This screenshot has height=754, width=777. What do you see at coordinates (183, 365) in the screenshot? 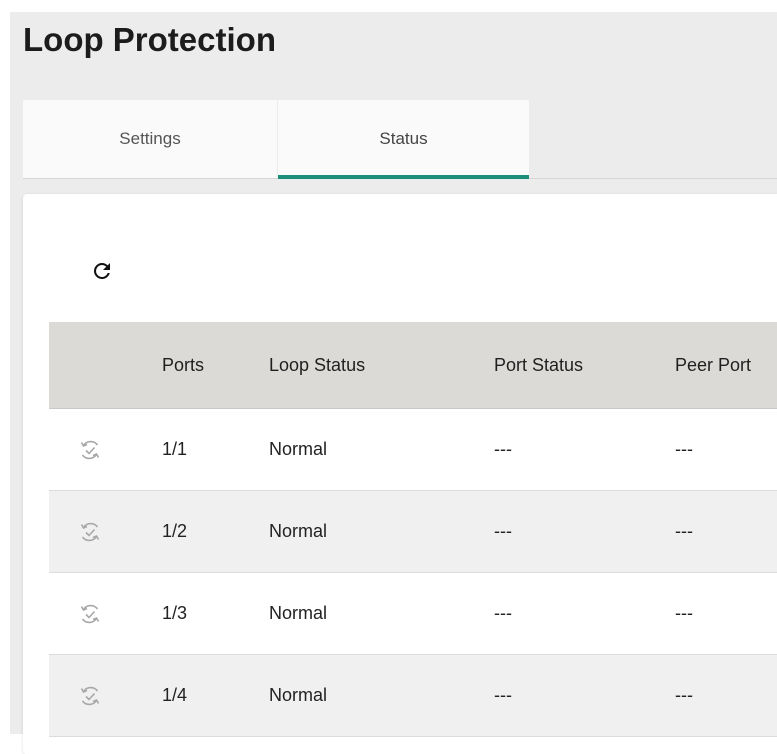
I see `column-header-ports: Ports` at bounding box center [183, 365].